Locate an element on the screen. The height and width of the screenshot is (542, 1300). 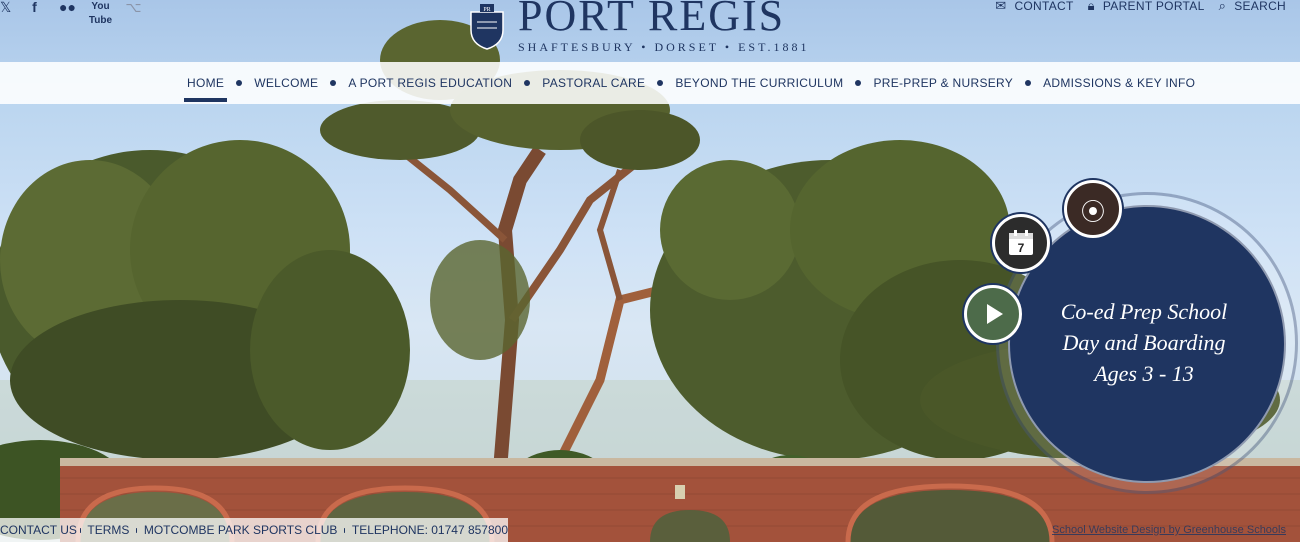
nav-label: PASTORAL CARE is located at coordinates (594, 83).